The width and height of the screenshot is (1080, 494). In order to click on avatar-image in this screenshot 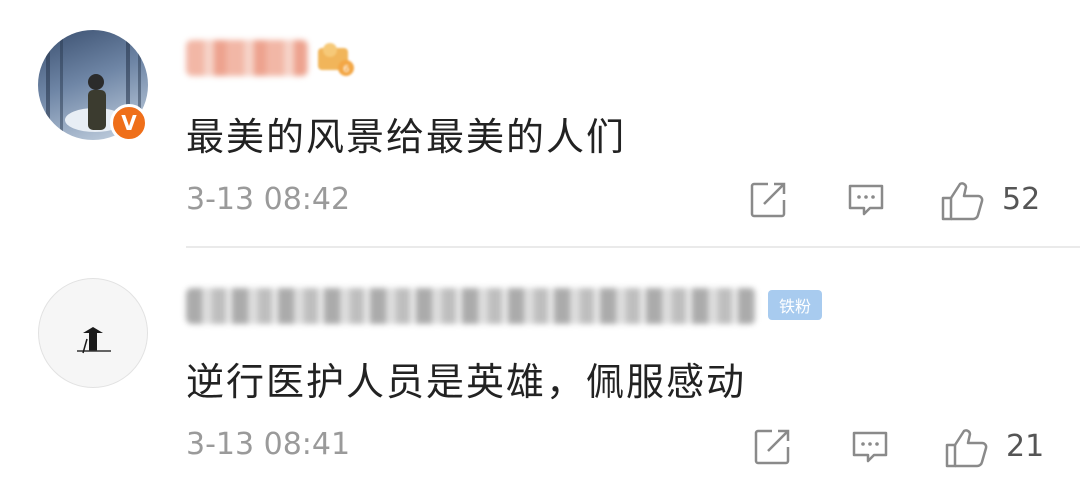, I will do `click(94, 340)`.